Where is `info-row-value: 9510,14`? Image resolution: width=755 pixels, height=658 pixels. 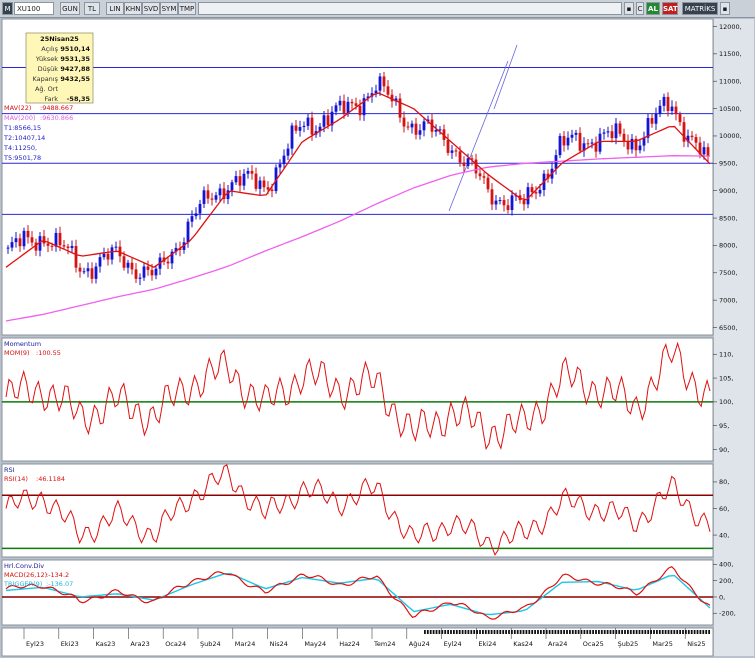 info-row-value: 9510,14 is located at coordinates (75, 49).